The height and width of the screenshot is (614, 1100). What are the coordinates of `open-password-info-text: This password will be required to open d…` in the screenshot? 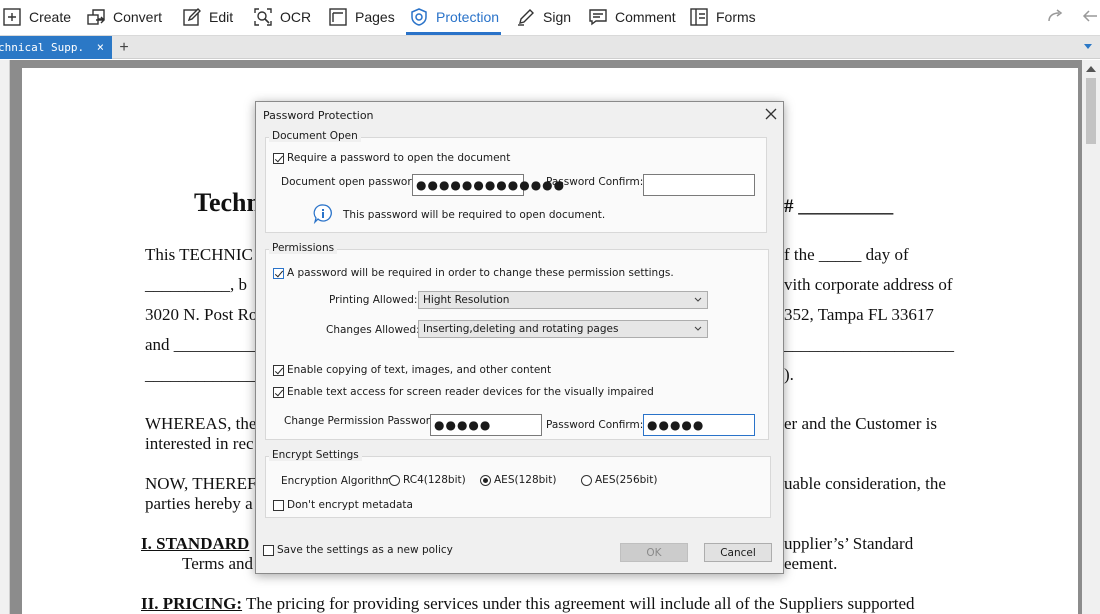 It's located at (474, 215).